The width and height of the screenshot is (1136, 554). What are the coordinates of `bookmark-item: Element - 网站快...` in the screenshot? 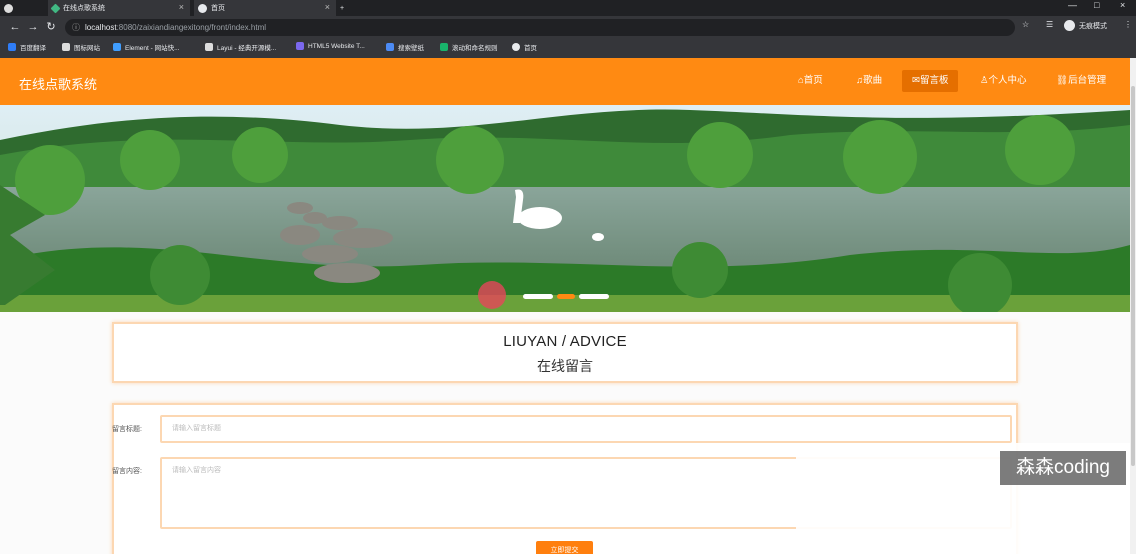 It's located at (146, 47).